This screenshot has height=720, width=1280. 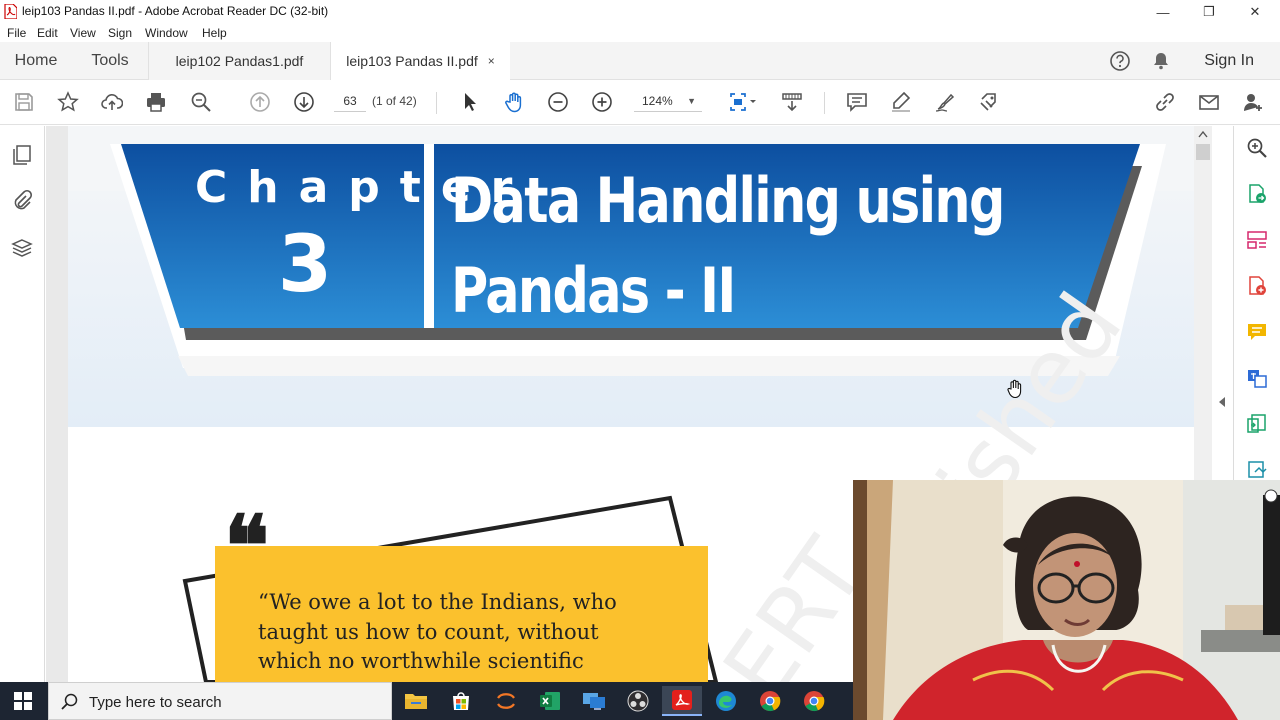 I want to click on tab-document-pandas2: leip103 Pandas II.pdf ×, so click(x=420, y=61).